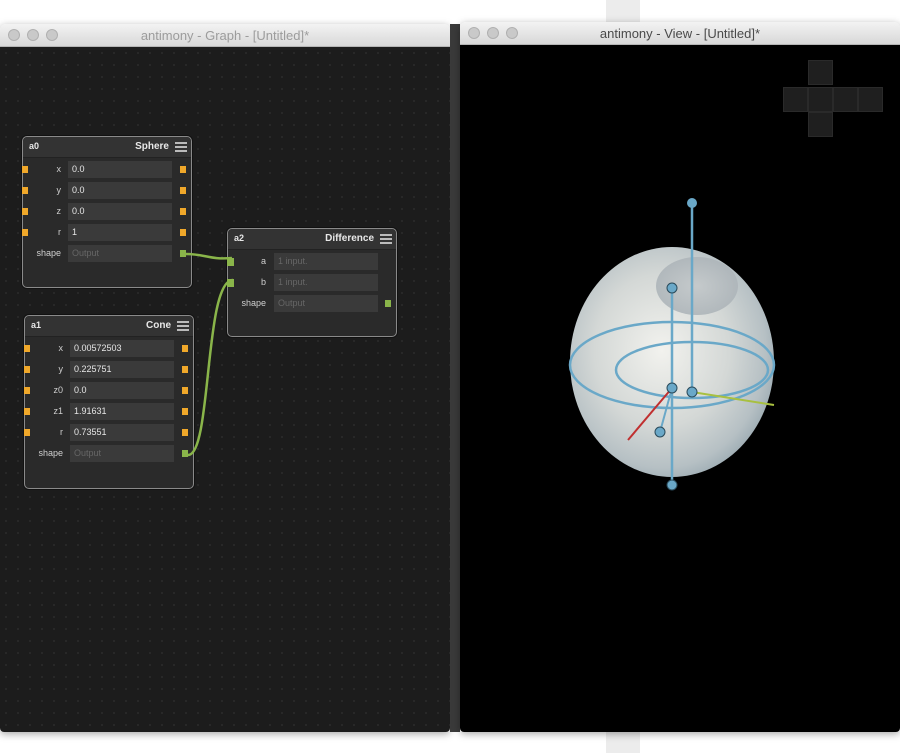 This screenshot has width=900, height=753. I want to click on param-row-z0: z0 0.0, so click(108, 391).